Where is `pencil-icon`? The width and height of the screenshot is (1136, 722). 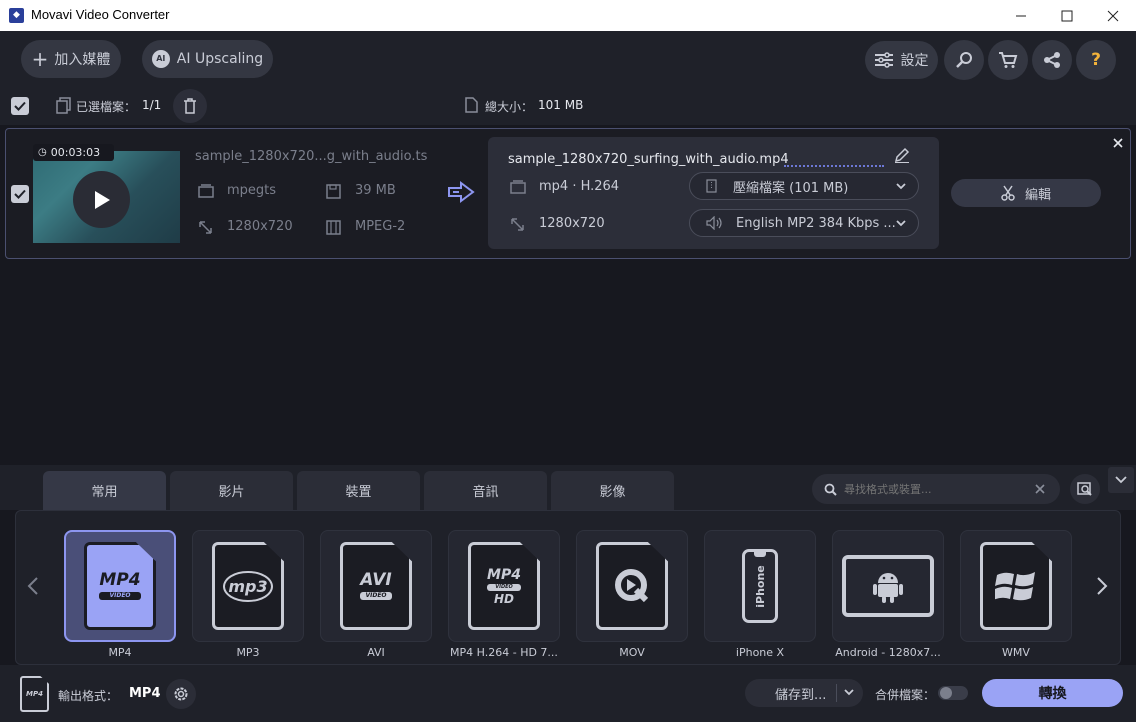 pencil-icon is located at coordinates (902, 155).